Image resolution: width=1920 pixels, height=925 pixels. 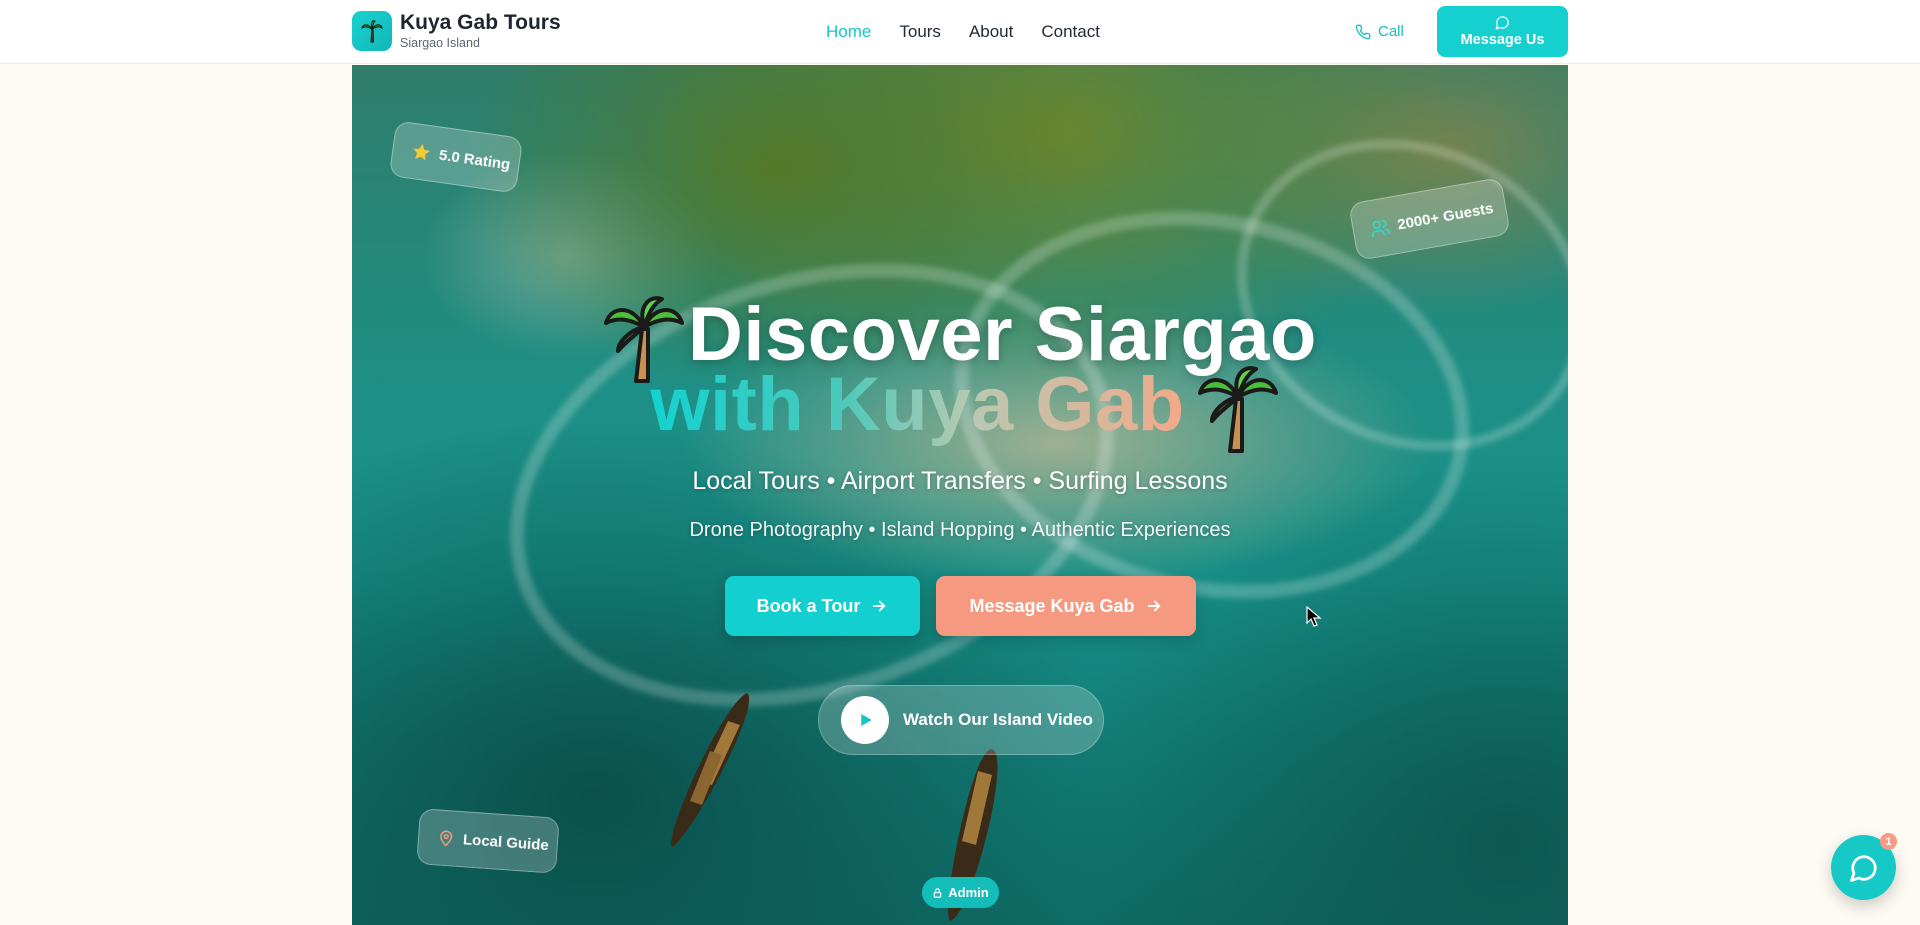 What do you see at coordinates (865, 720) in the screenshot?
I see `play-icon` at bounding box center [865, 720].